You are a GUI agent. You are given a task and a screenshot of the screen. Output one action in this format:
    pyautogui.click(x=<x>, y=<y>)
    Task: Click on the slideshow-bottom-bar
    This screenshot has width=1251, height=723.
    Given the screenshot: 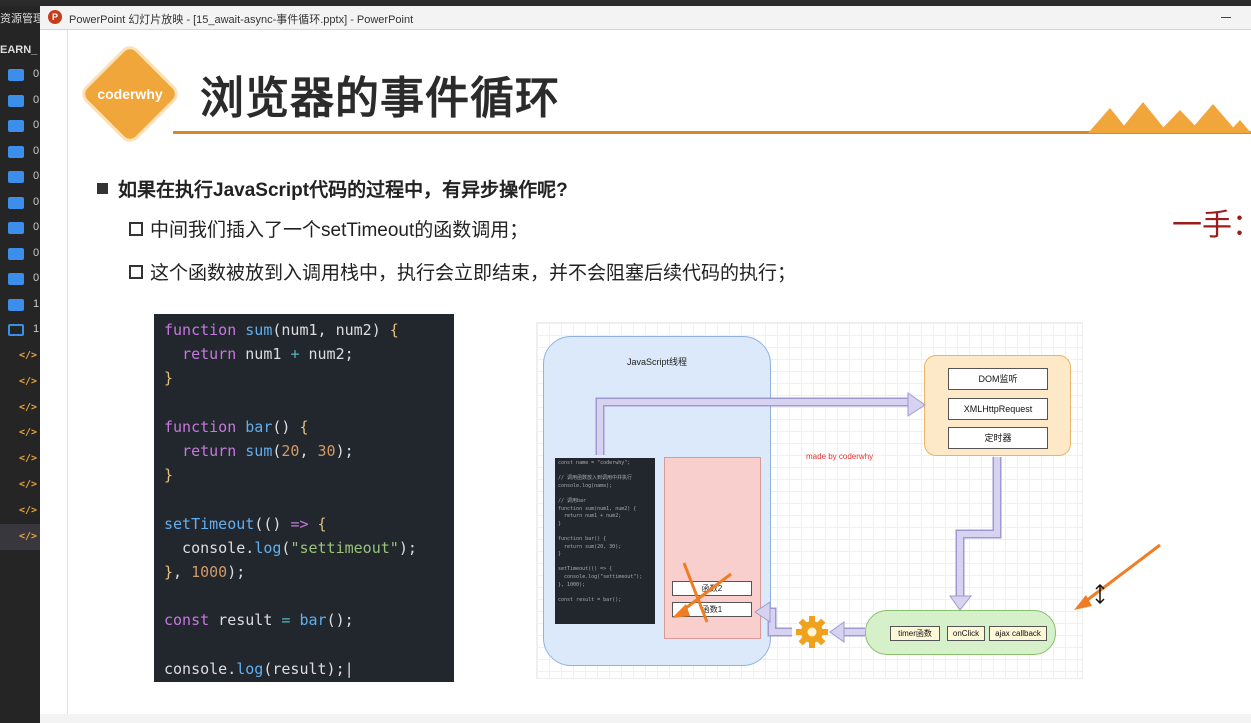 What is the action you would take?
    pyautogui.click(x=645, y=718)
    